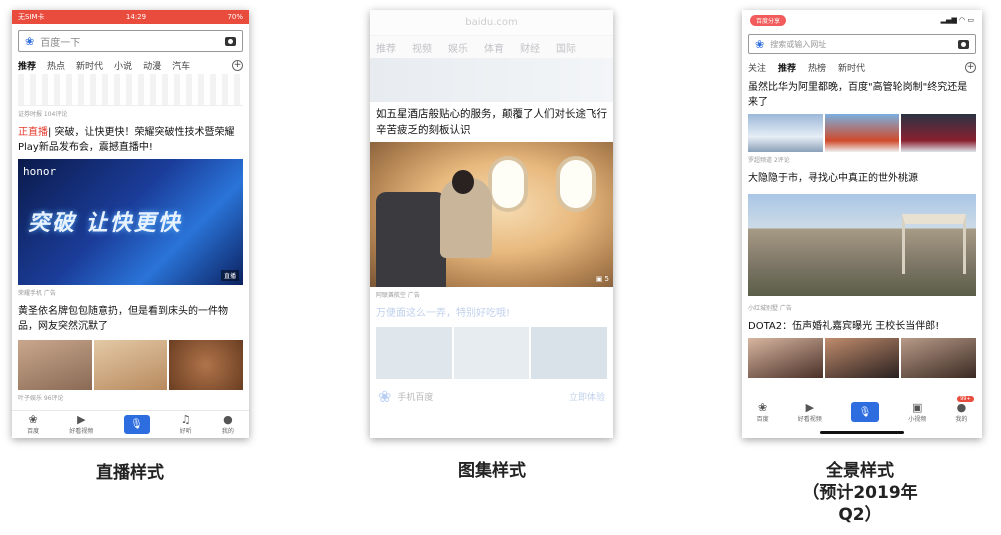 Image resolution: width=1001 pixels, height=535 pixels. I want to click on banner-brand: honor, so click(40, 171).